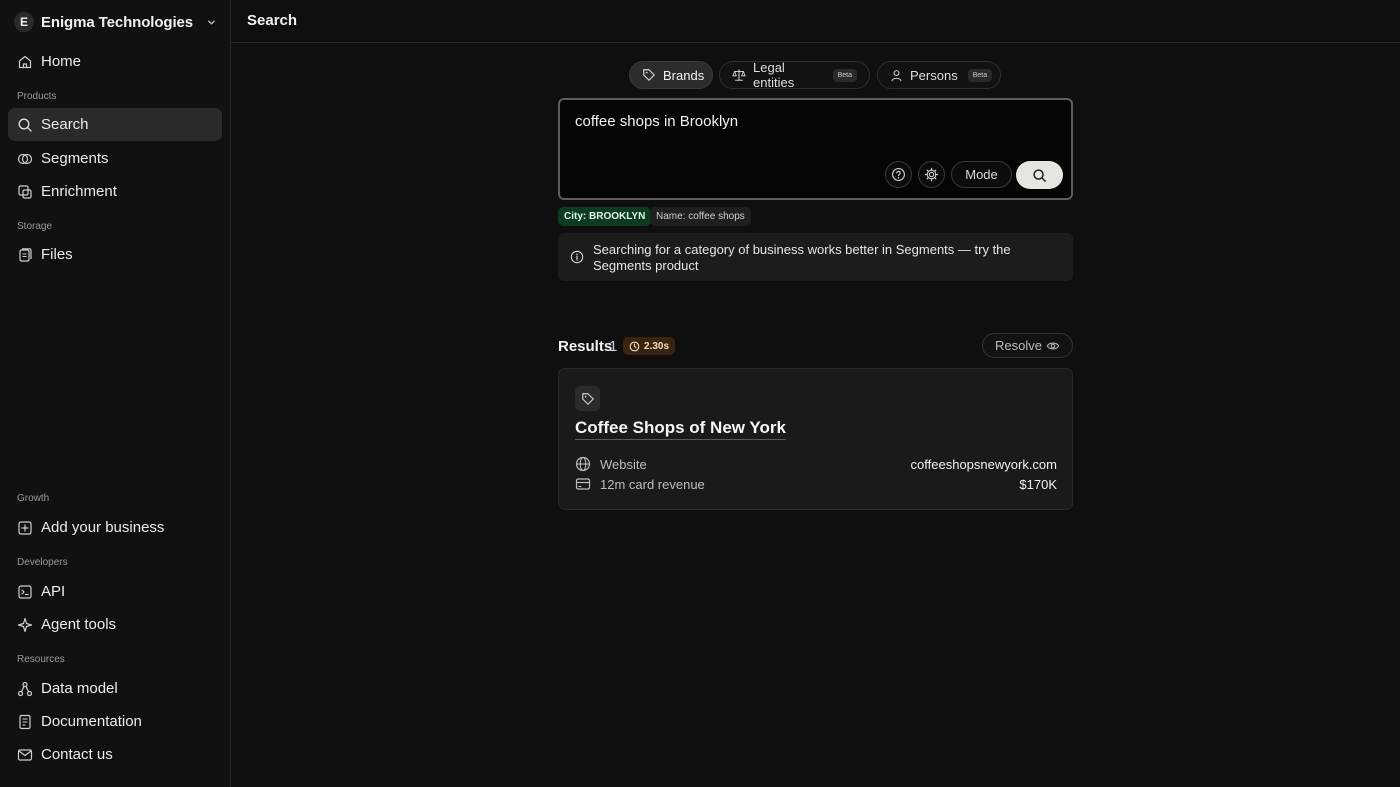 This screenshot has width=1400, height=787. Describe the element at coordinates (25, 722) in the screenshot. I see `document-icon` at that location.